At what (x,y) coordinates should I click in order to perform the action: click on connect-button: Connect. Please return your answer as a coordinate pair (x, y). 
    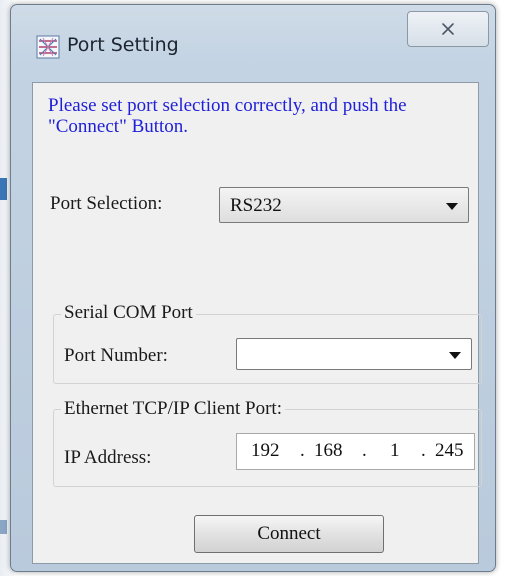
    Looking at the image, I should click on (289, 534).